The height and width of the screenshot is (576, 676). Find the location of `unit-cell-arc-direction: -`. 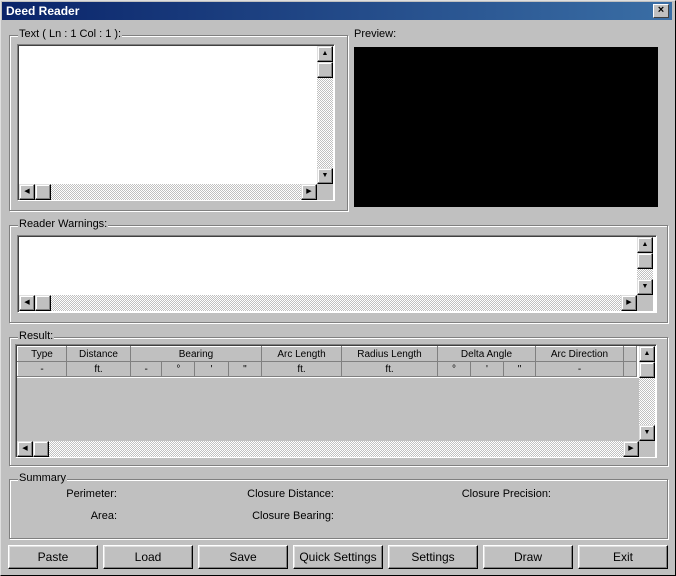

unit-cell-arc-direction: - is located at coordinates (579, 369).